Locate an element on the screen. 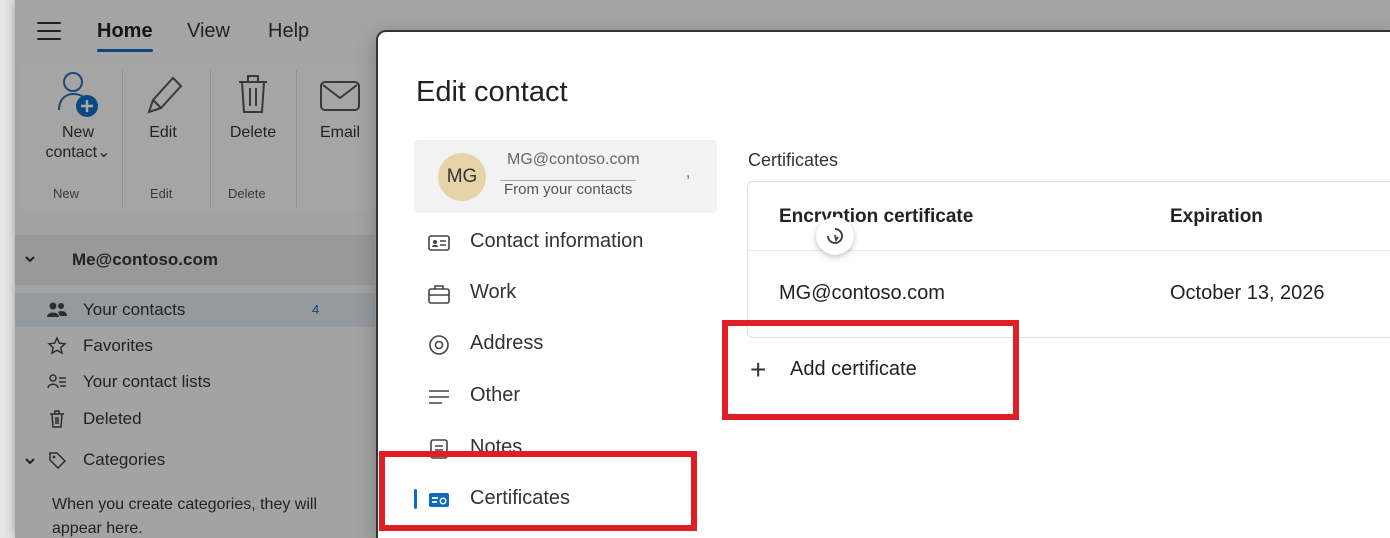  account-header: Me@contoso.com is located at coordinates (195, 260).